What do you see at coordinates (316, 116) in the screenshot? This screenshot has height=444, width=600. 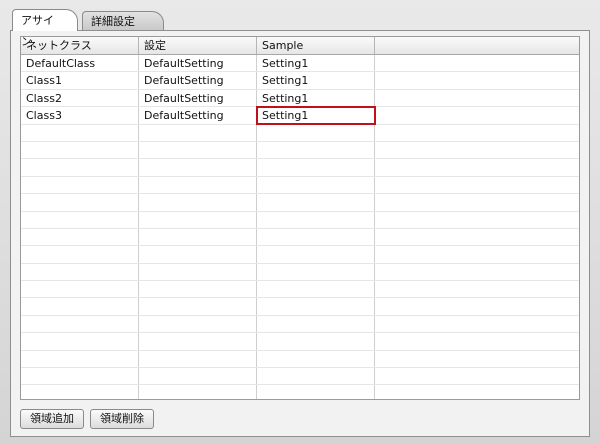 I see `cell-sample-editing: Setting1` at bounding box center [316, 116].